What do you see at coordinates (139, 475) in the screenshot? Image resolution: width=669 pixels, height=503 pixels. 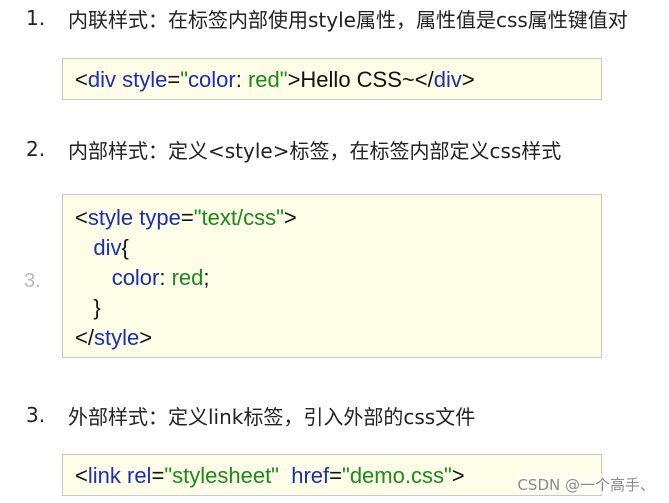 I see `code-token-attr: rel` at bounding box center [139, 475].